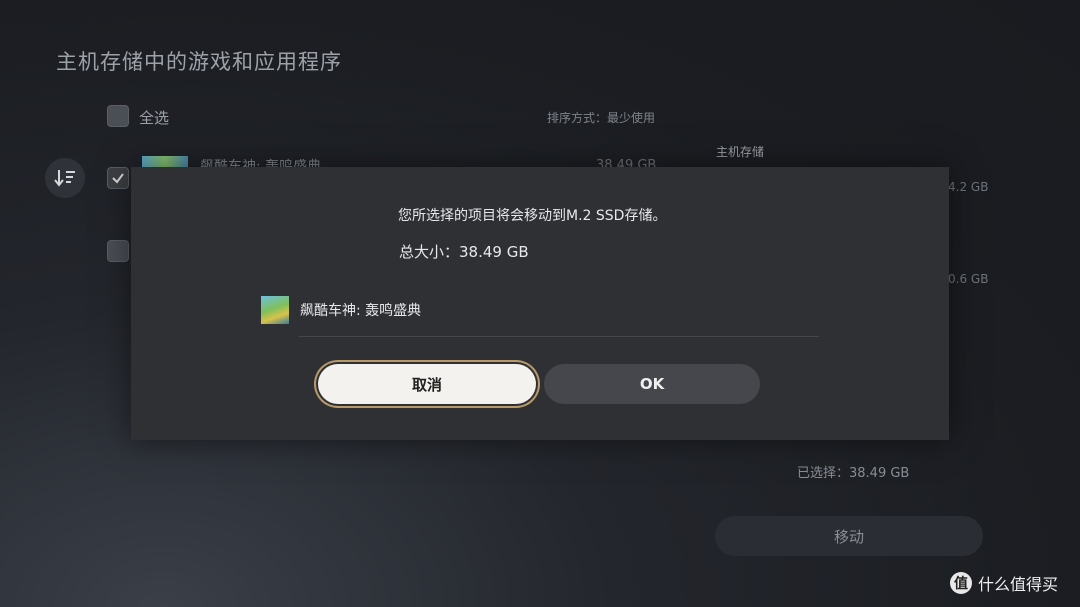  What do you see at coordinates (1018, 584) in the screenshot?
I see `watermark-text: 什么值得买` at bounding box center [1018, 584].